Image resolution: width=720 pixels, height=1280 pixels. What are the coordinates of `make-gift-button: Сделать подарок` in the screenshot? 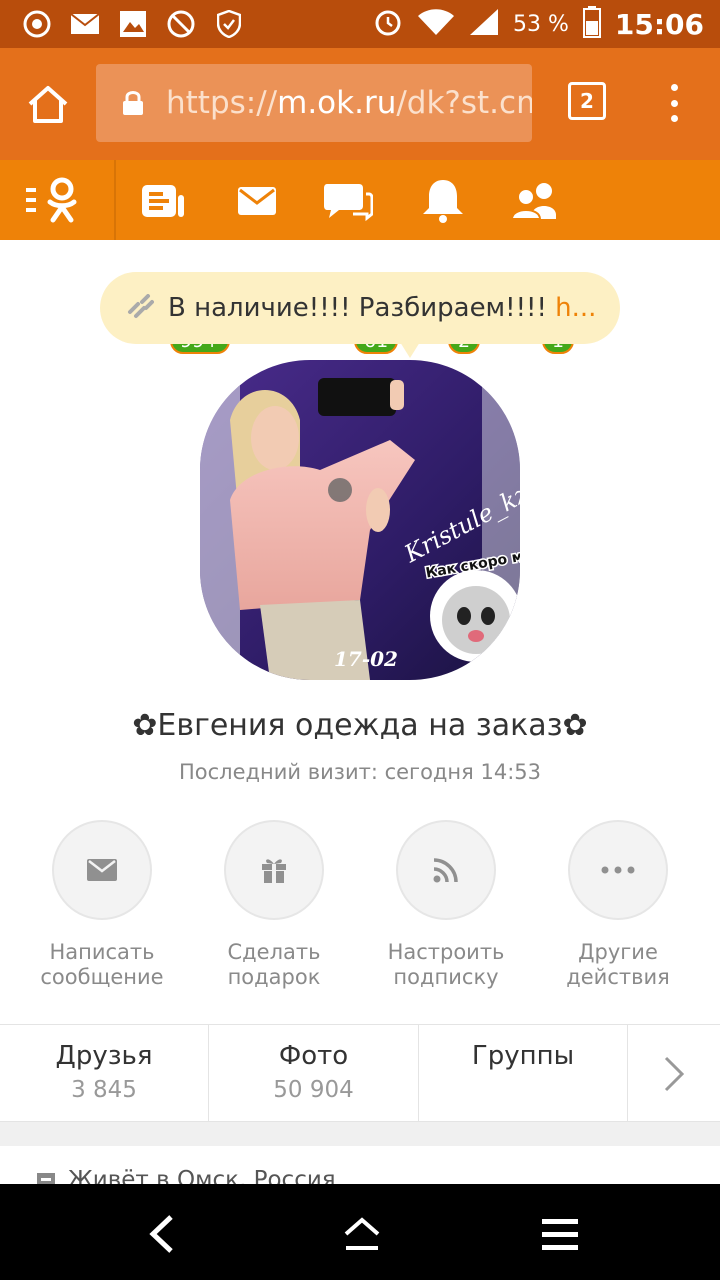 It's located at (274, 905).